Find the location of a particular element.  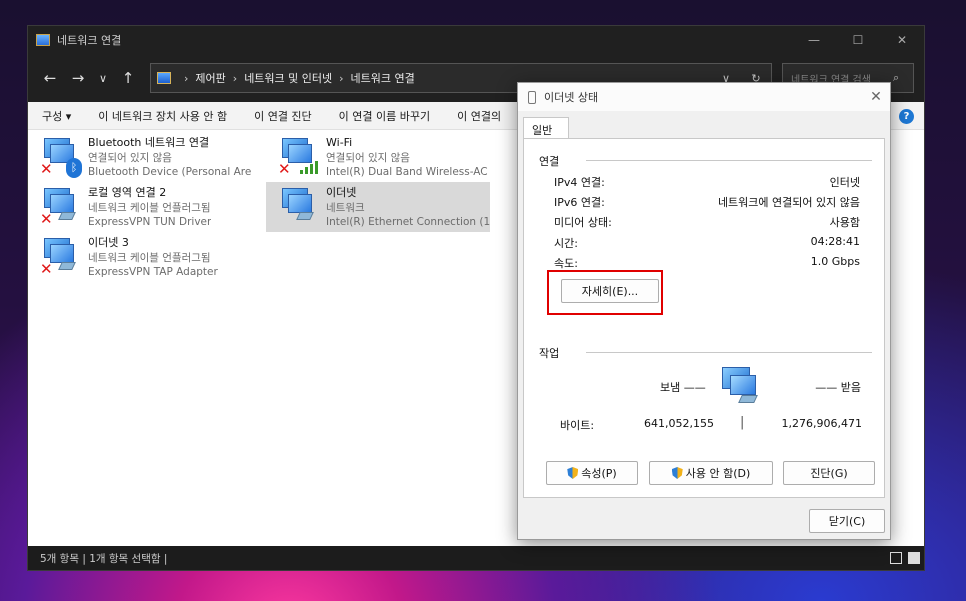

close-button: ✕ is located at coordinates (902, 40).